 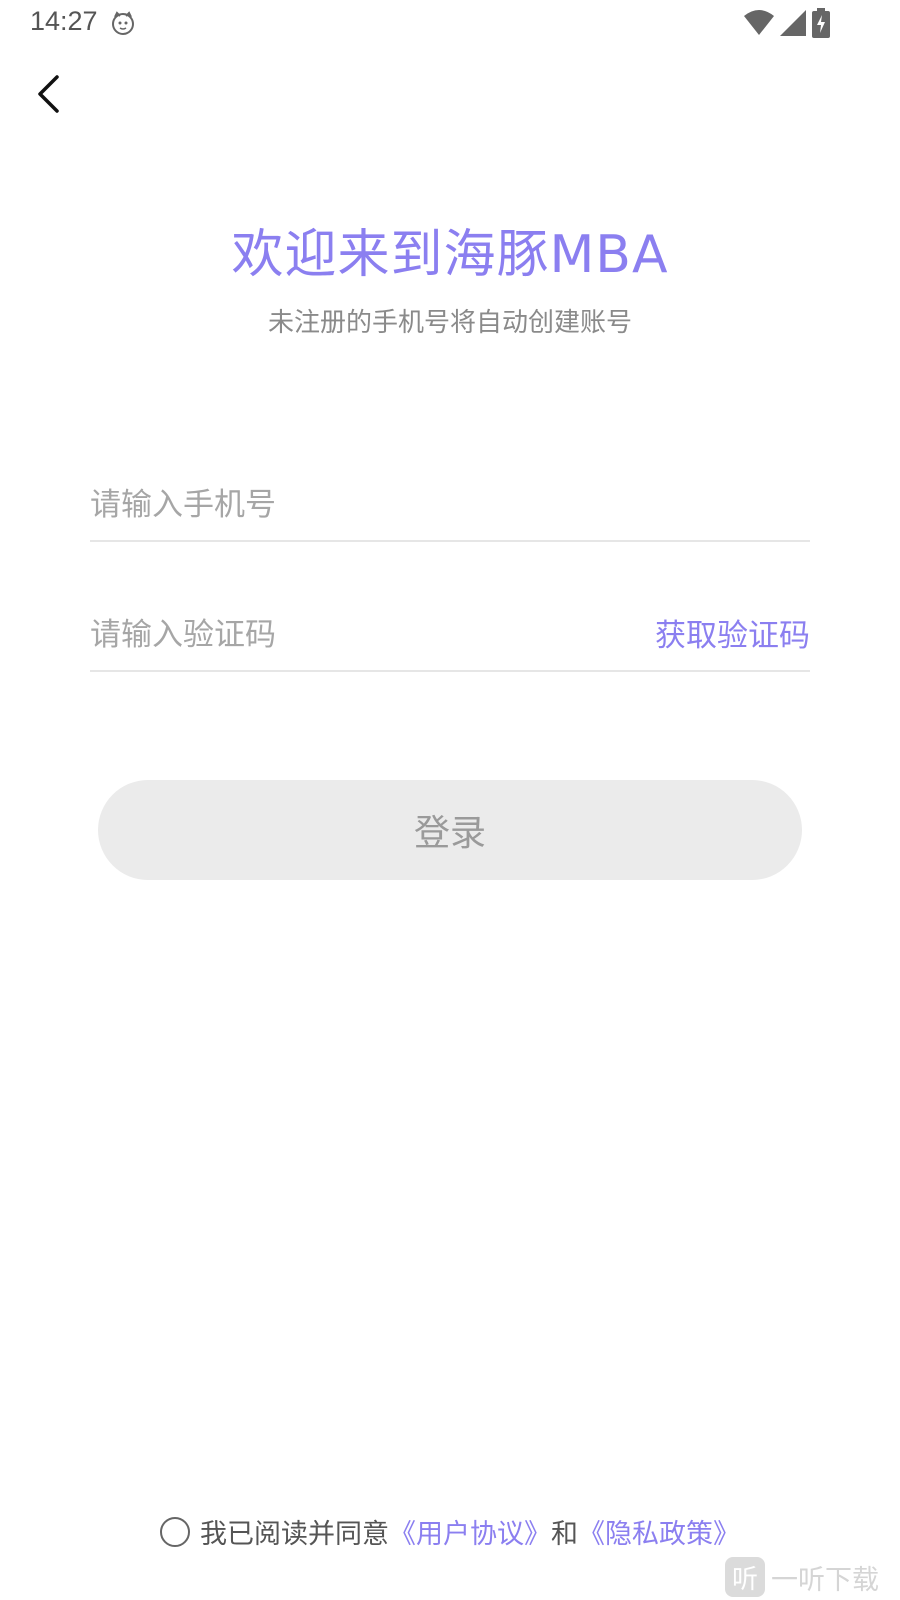 I want to click on cat-notification-icon, so click(x=123, y=23).